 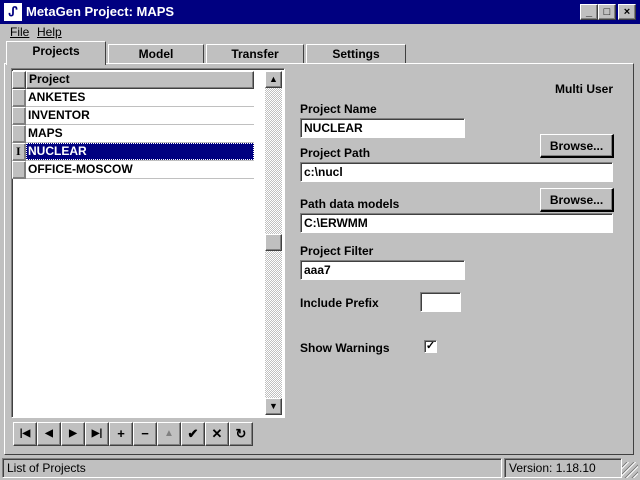 What do you see at coordinates (133, 152) in the screenshot?
I see `table-row-selected: I NUCLEAR` at bounding box center [133, 152].